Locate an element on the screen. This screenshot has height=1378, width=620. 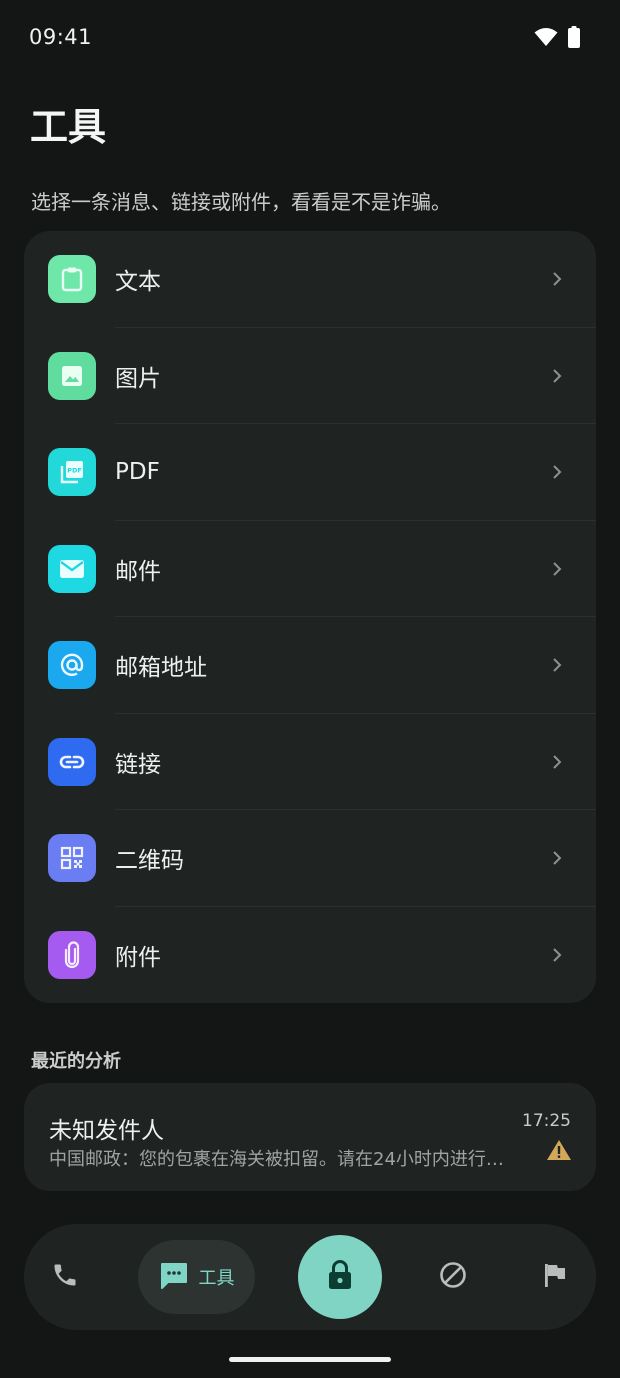
clipboard-icon is located at coordinates (72, 279).